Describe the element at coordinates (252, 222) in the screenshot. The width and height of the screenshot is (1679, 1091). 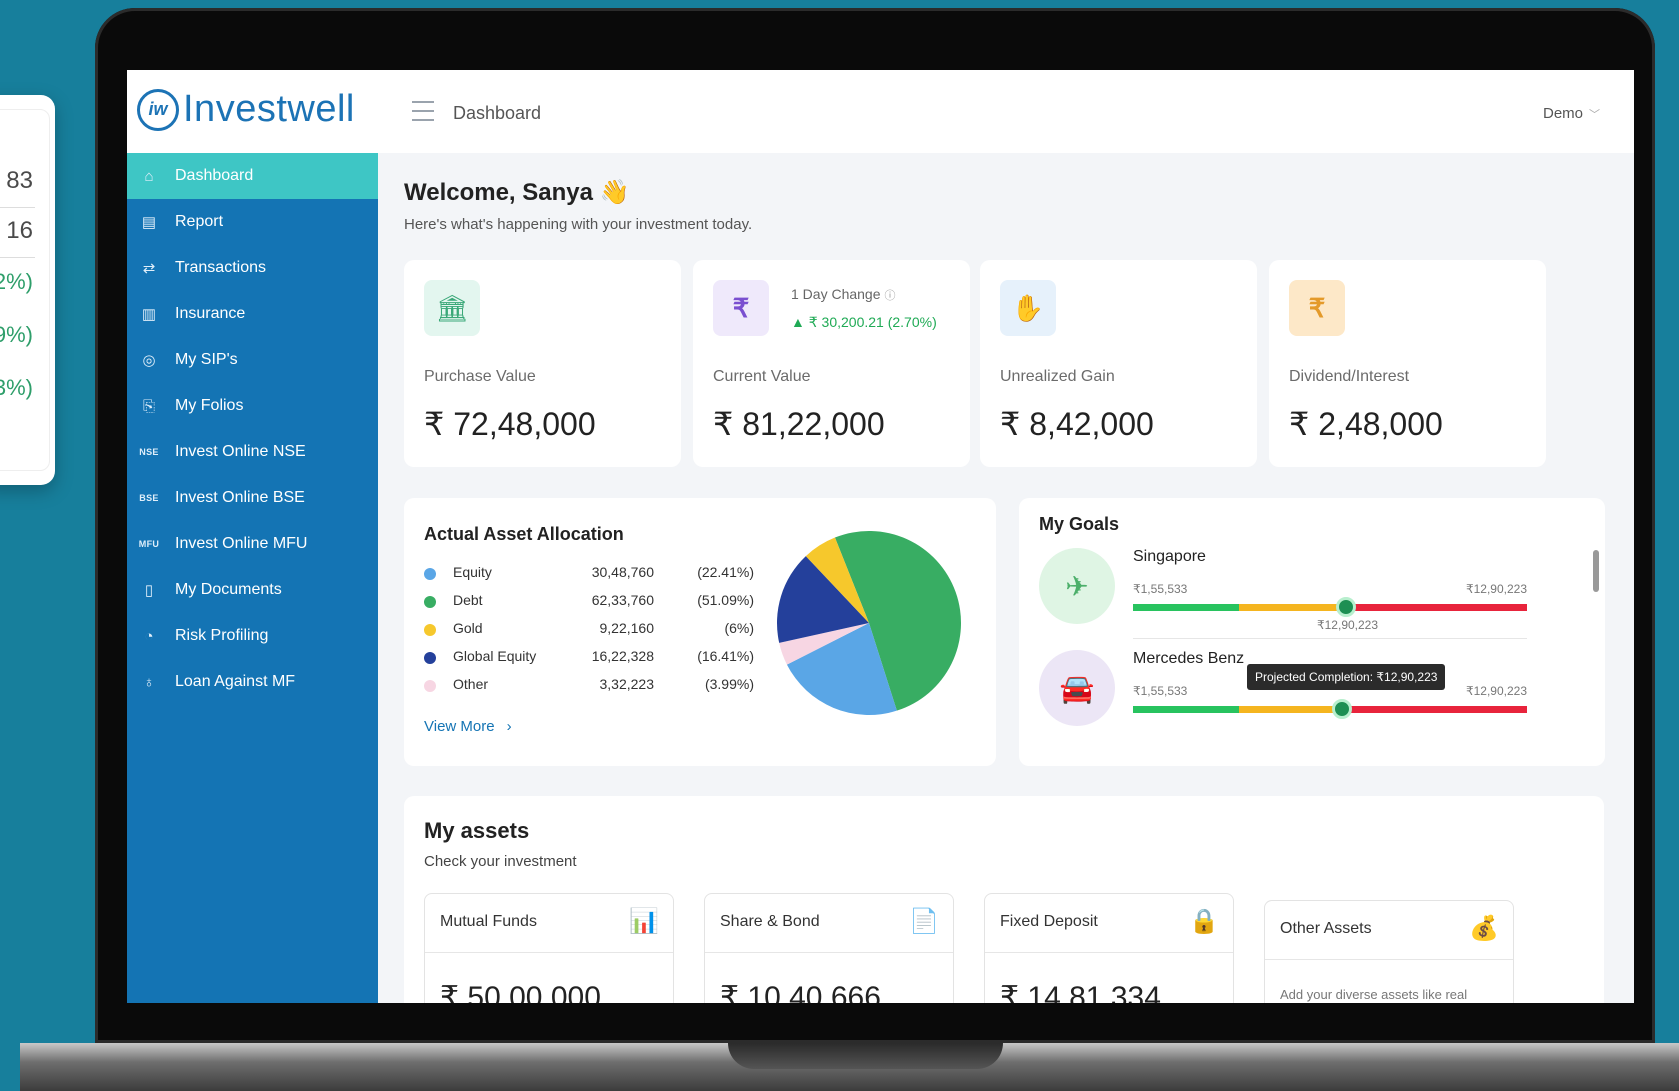
I see `sidebar-item-report: ▤ Report` at that location.